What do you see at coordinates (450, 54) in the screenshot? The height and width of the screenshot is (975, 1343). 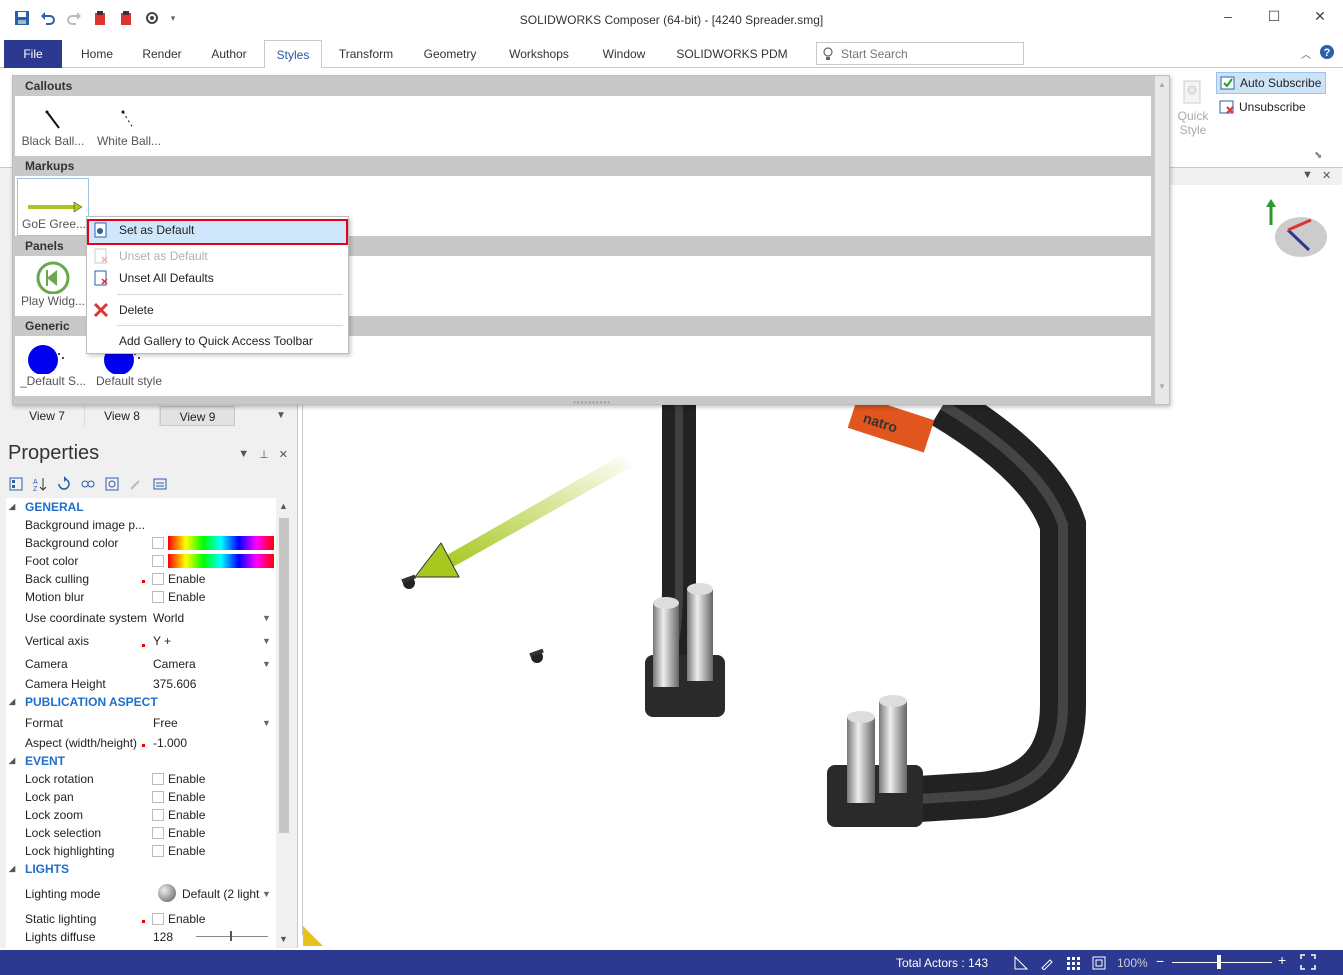 I see `tab-geometry: Geometry` at bounding box center [450, 54].